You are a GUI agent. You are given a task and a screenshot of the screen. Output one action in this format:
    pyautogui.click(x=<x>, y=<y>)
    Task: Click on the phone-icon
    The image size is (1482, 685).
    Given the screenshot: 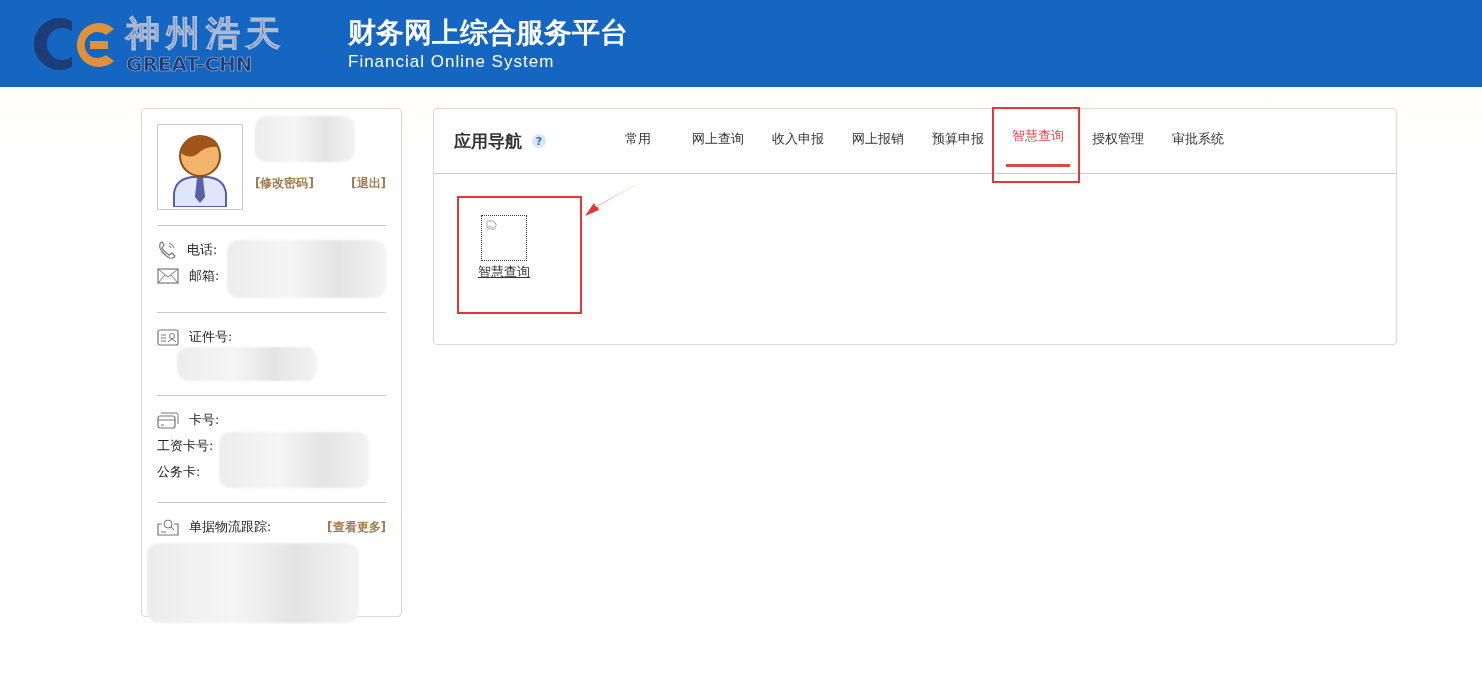 What is the action you would take?
    pyautogui.click(x=167, y=250)
    